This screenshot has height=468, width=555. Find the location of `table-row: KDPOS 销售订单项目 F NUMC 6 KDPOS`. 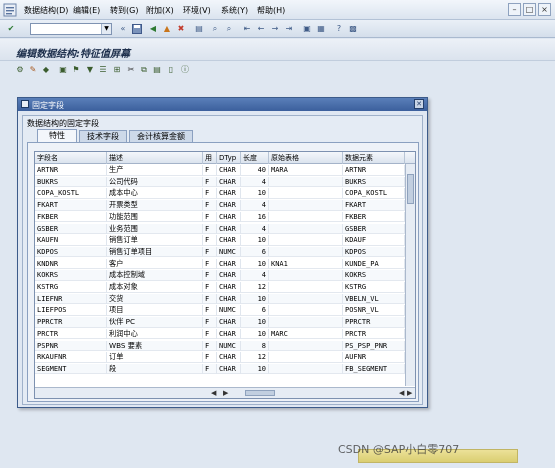

table-row: KDPOS 销售订单项目 F NUMC 6 KDPOS is located at coordinates (225, 252).